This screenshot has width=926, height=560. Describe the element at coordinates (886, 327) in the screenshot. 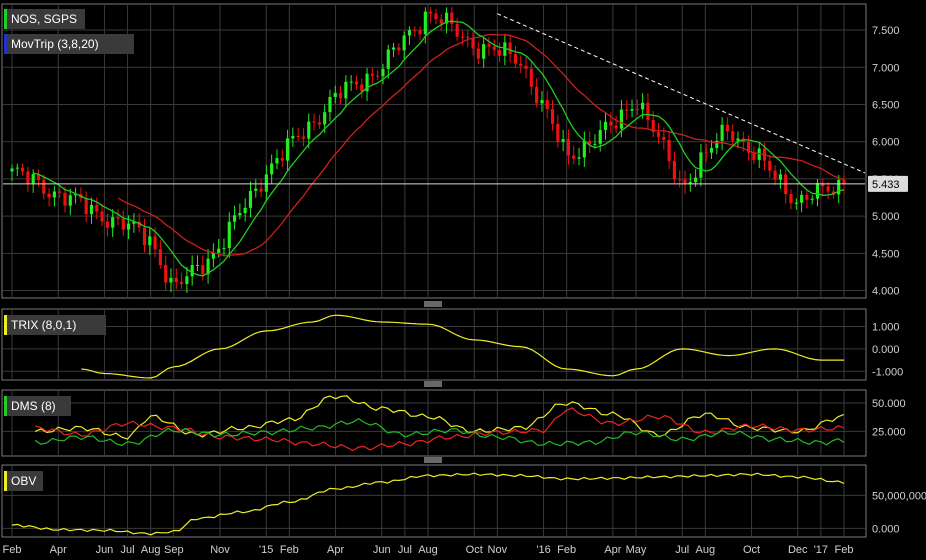

I see `y-tick-label: 1.000` at that location.